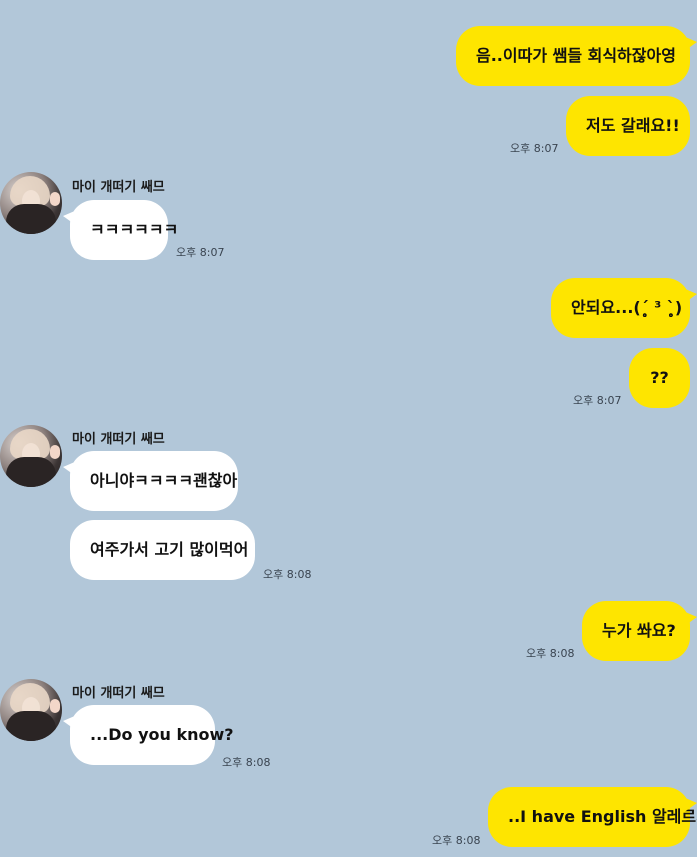  Describe the element at coordinates (576, 56) in the screenshot. I see `sent-message-bubble: 음..이따가 쌤들 회식하잖아영` at that location.